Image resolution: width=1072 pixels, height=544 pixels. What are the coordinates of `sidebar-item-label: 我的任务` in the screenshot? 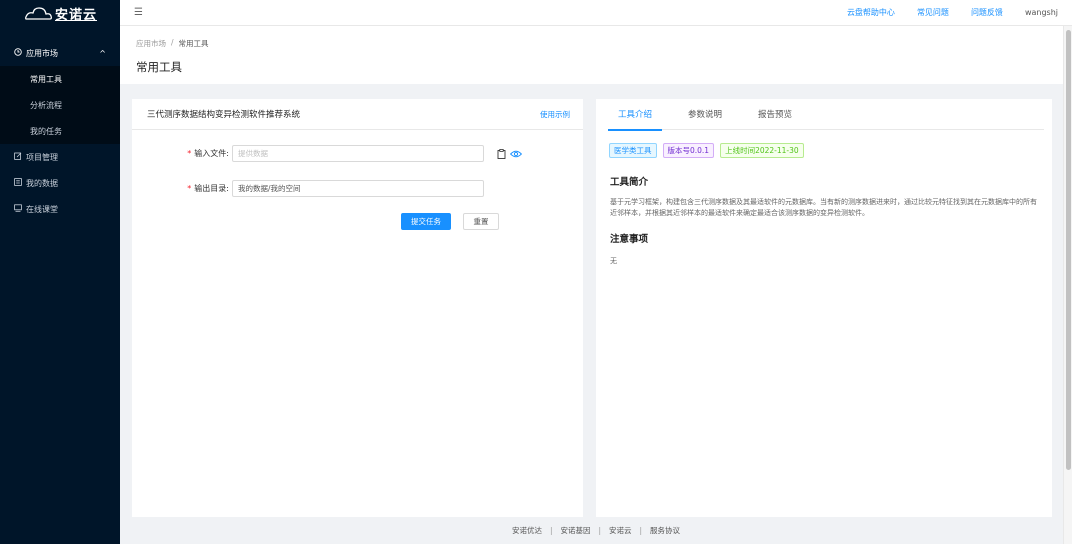 It's located at (46, 131).